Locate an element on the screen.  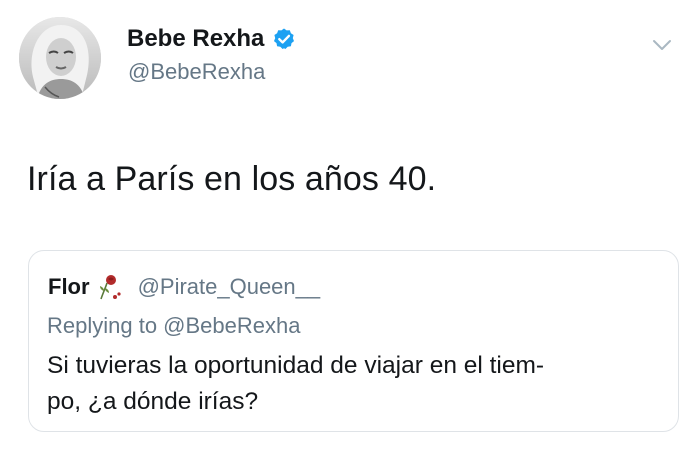
author-handle: @BebeRexha is located at coordinates (196, 72).